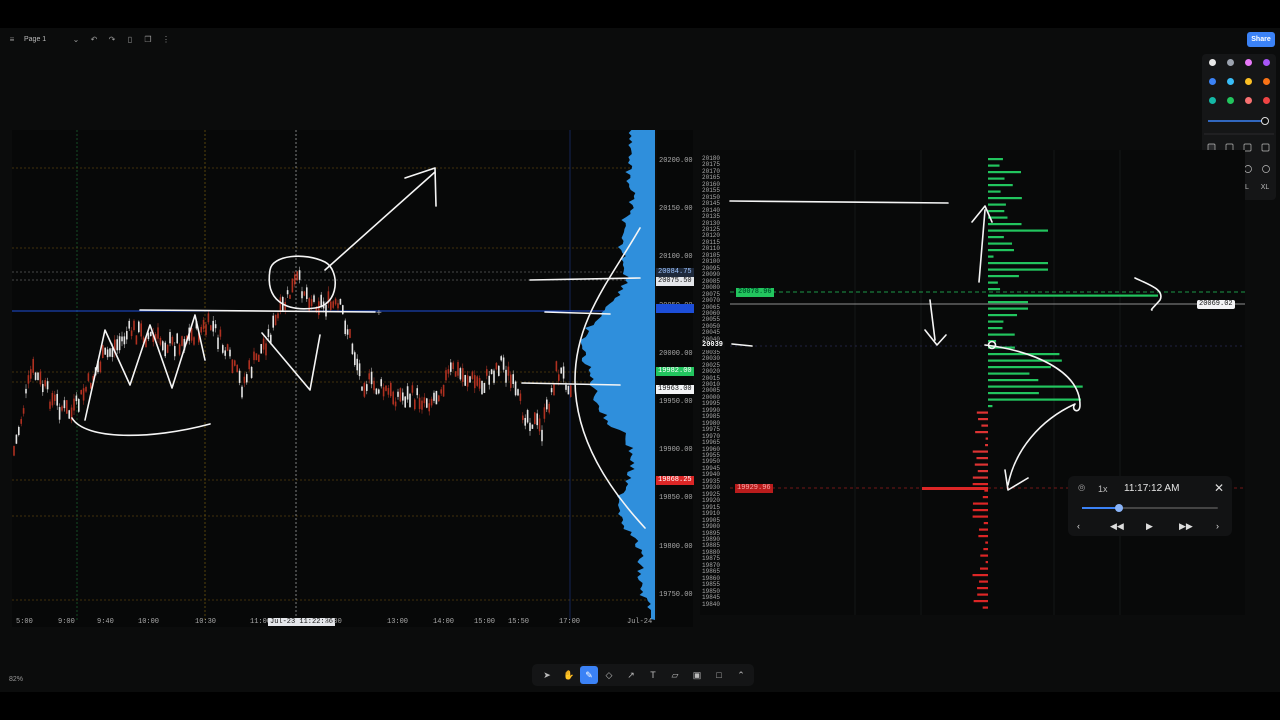 This screenshot has height=720, width=1280. Describe the element at coordinates (741, 675) in the screenshot. I see `chevron-up-icon: ⌃` at that location.